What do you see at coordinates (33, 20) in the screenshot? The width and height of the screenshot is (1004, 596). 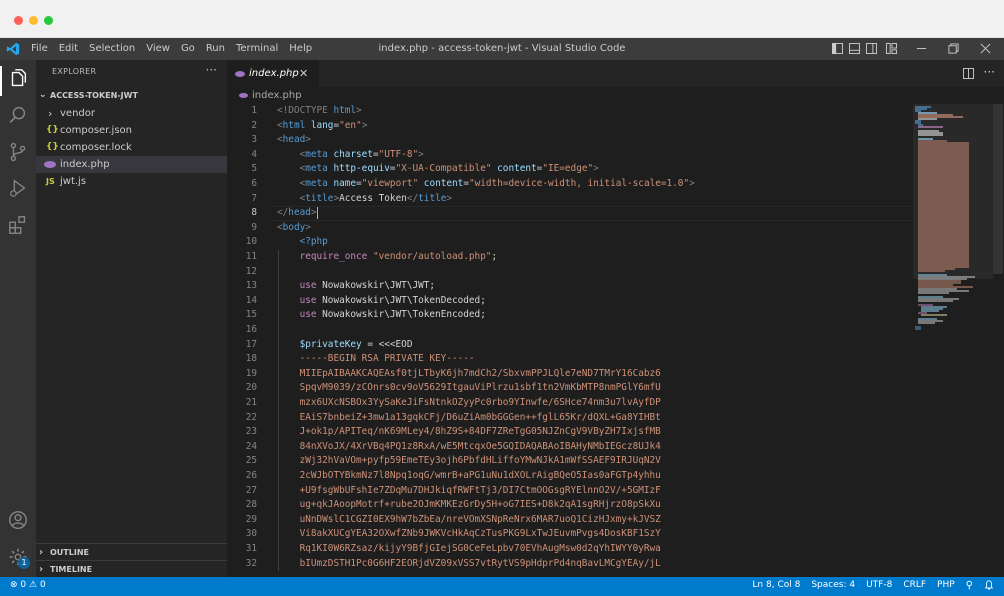 I see `minimize-window-dot` at bounding box center [33, 20].